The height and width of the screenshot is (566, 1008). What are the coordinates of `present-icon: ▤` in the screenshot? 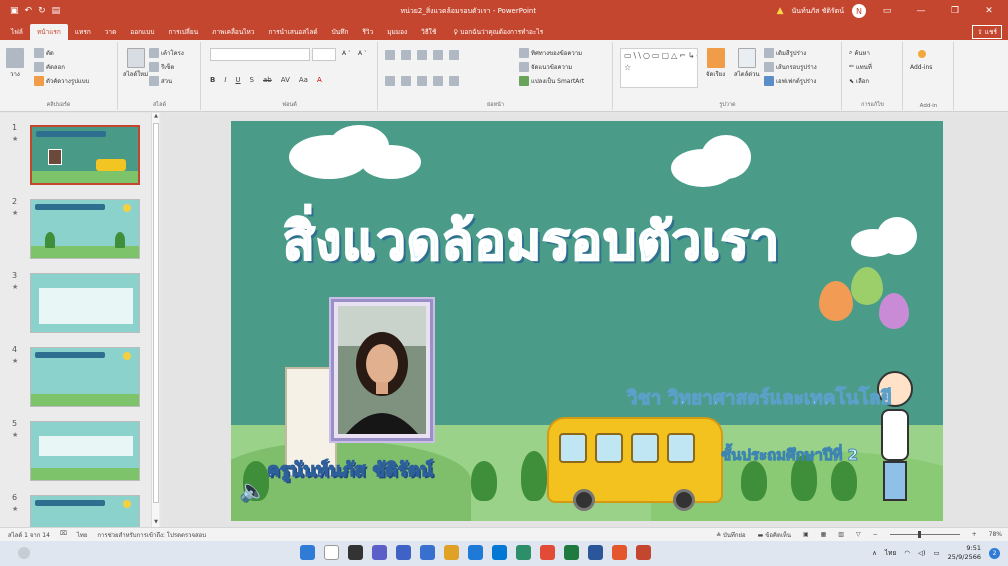 It's located at (56, 11).